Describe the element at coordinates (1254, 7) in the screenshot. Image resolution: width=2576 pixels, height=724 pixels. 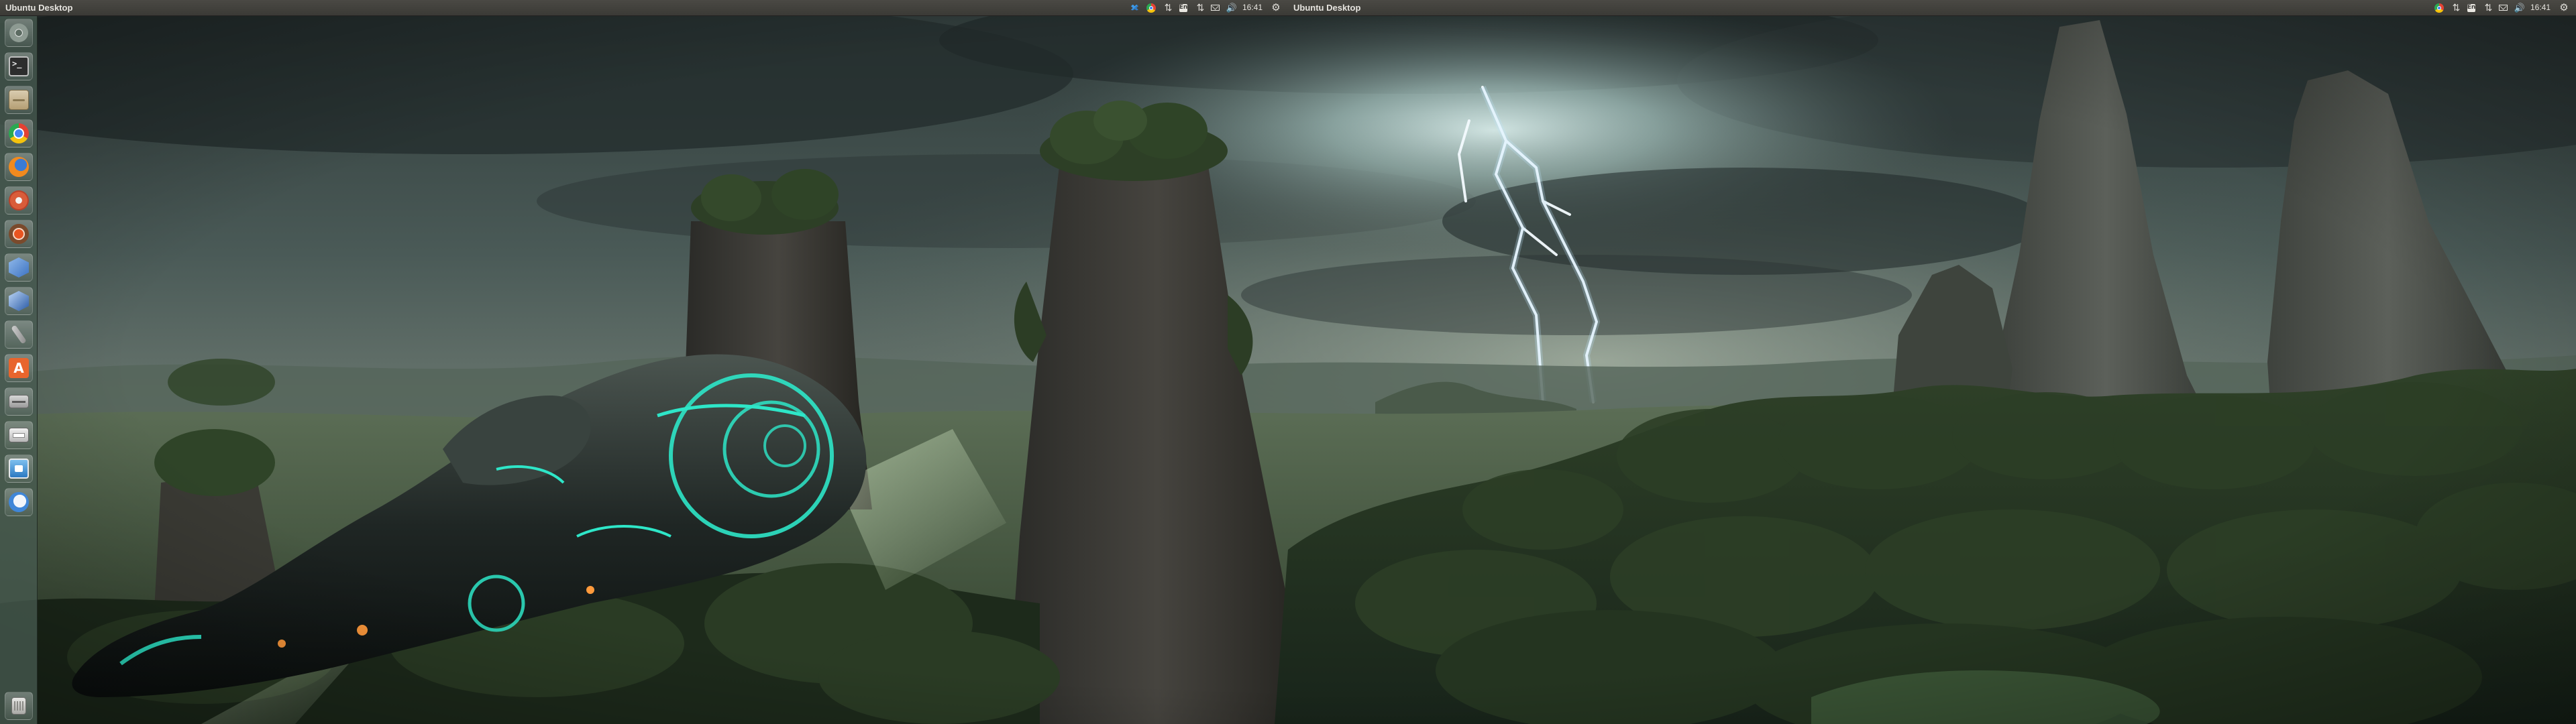
I see `clock-left: 16:41` at that location.